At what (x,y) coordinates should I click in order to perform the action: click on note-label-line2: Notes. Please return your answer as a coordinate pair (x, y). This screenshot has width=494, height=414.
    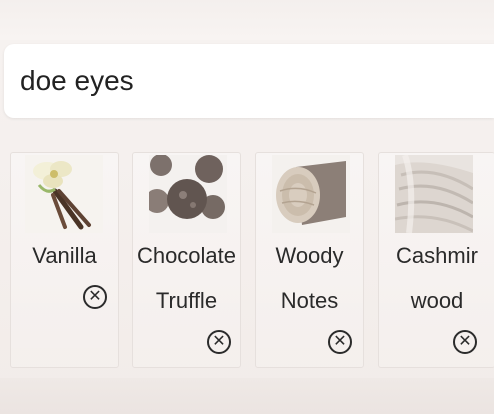
    Looking at the image, I should click on (309, 300).